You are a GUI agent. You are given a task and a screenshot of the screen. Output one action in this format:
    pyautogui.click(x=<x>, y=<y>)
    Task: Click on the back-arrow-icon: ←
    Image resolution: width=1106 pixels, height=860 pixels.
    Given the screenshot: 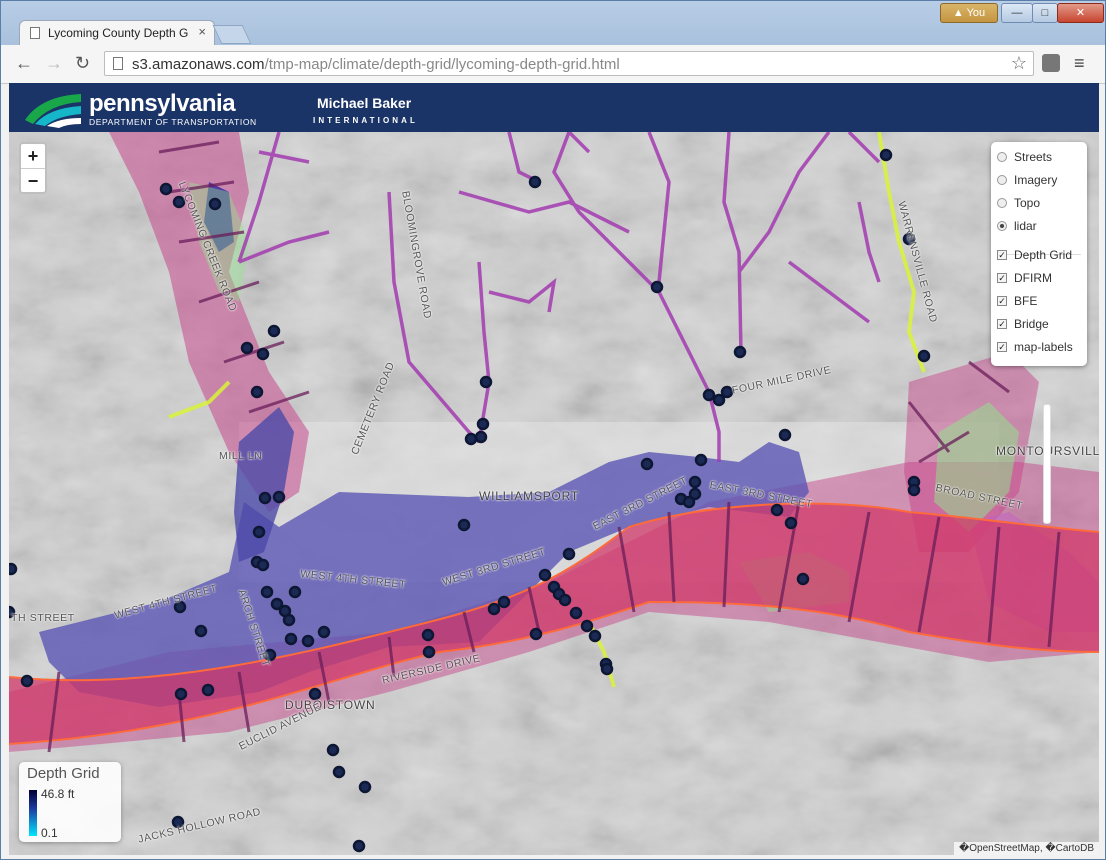 What is the action you would take?
    pyautogui.click(x=24, y=63)
    